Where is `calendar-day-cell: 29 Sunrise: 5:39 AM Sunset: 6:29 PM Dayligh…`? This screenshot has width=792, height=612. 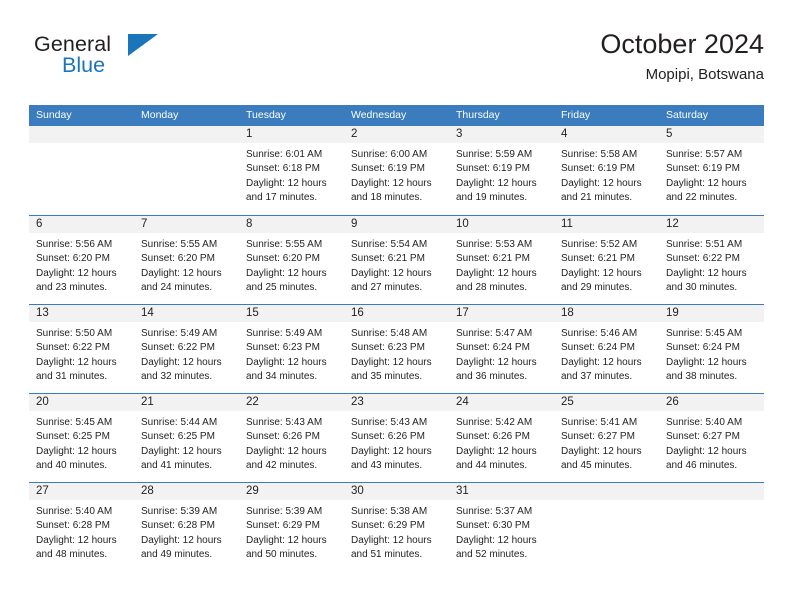
calendar-day-cell: 29 Sunrise: 5:39 AM Sunset: 6:29 PM Dayligh… is located at coordinates (291, 527).